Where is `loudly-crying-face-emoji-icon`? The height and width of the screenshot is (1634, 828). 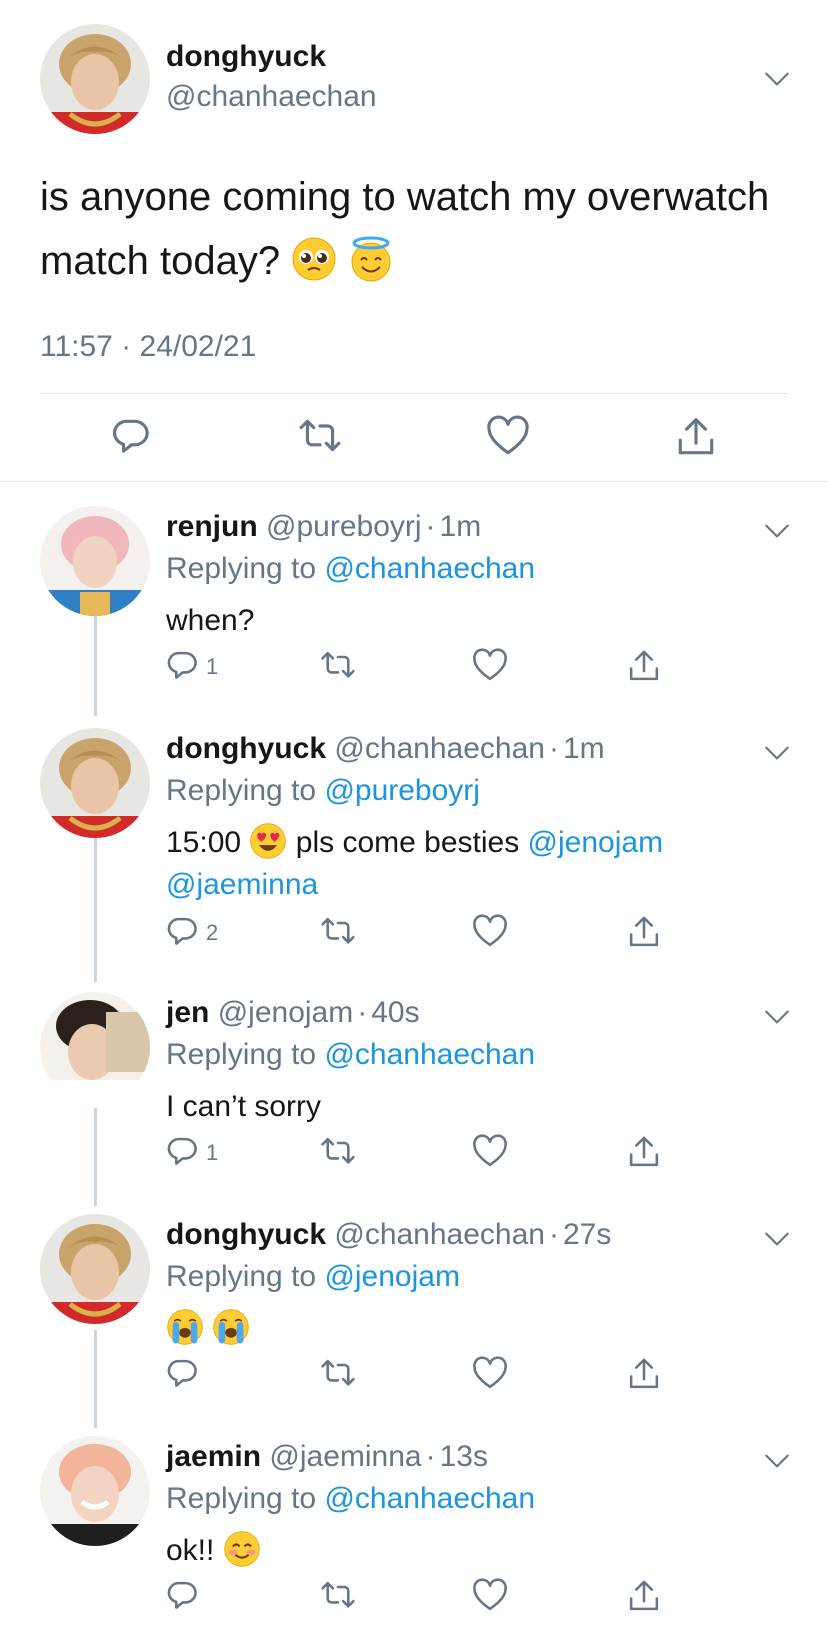
loudly-crying-face-emoji-icon is located at coordinates (231, 1327).